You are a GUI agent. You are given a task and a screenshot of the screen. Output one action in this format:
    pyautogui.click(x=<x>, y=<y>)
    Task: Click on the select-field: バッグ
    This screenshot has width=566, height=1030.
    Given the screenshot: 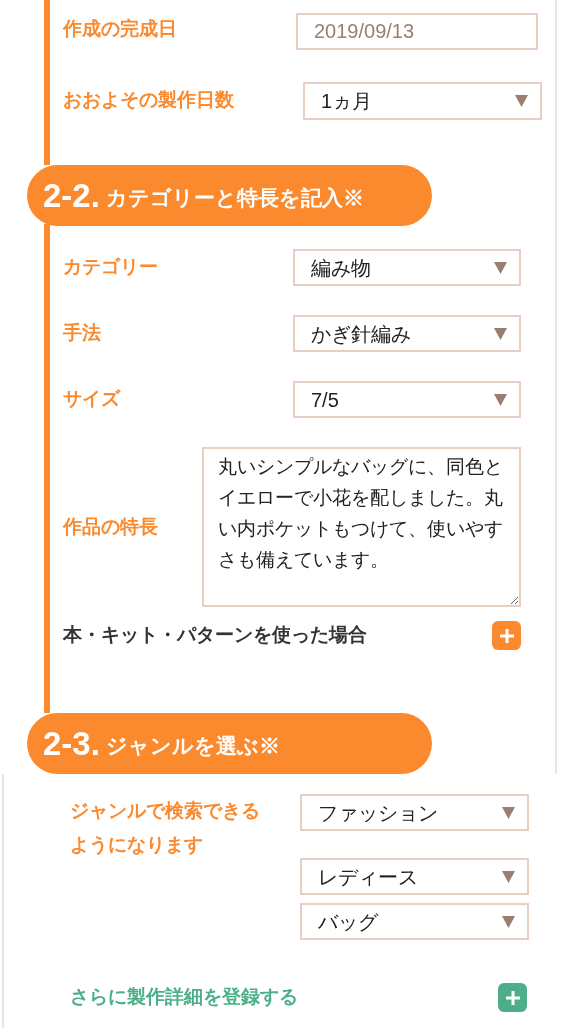 What is the action you would take?
    pyautogui.click(x=414, y=921)
    